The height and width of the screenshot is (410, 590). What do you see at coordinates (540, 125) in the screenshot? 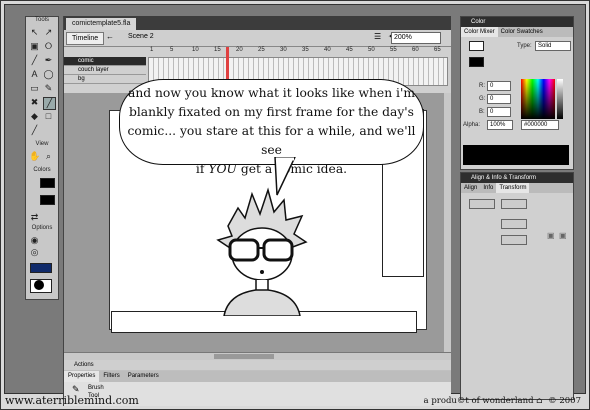
I see `hex-input: #000000` at bounding box center [540, 125].